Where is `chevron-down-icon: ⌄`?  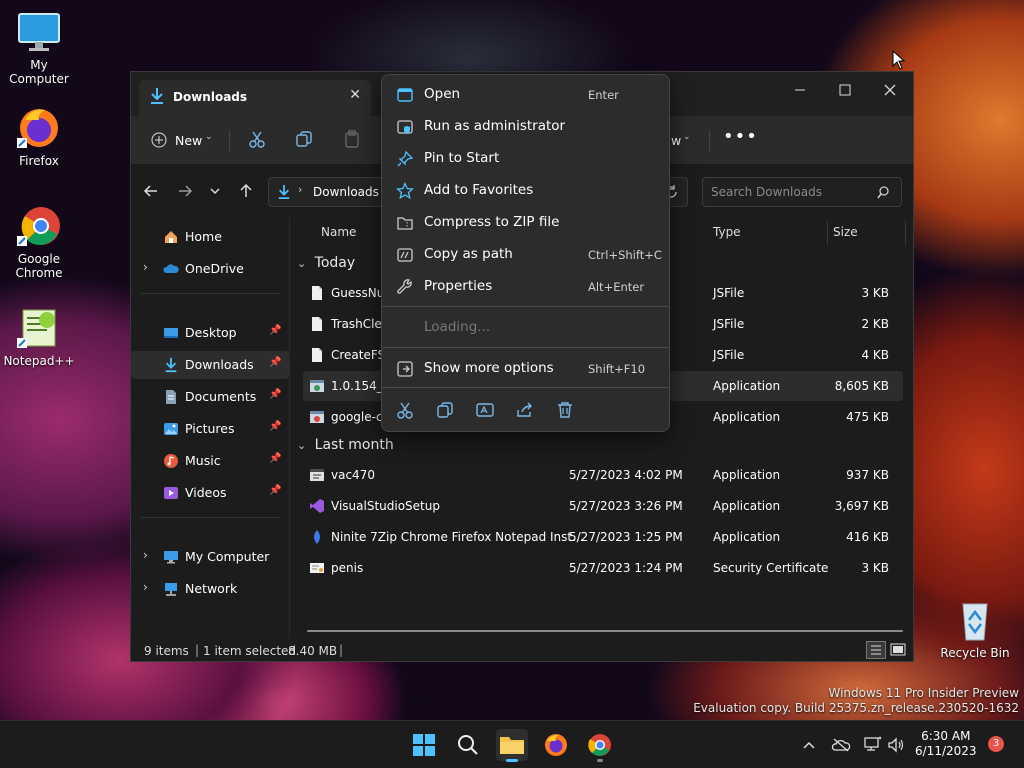 chevron-down-icon: ⌄ is located at coordinates (687, 137).